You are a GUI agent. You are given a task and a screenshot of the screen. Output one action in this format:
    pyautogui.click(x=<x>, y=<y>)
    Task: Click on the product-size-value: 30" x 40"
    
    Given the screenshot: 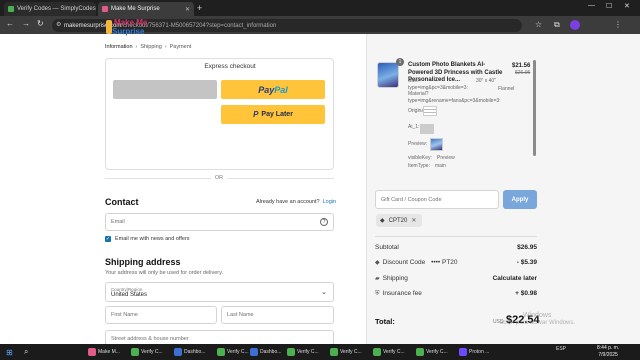 What is the action you would take?
    pyautogui.click(x=486, y=81)
    